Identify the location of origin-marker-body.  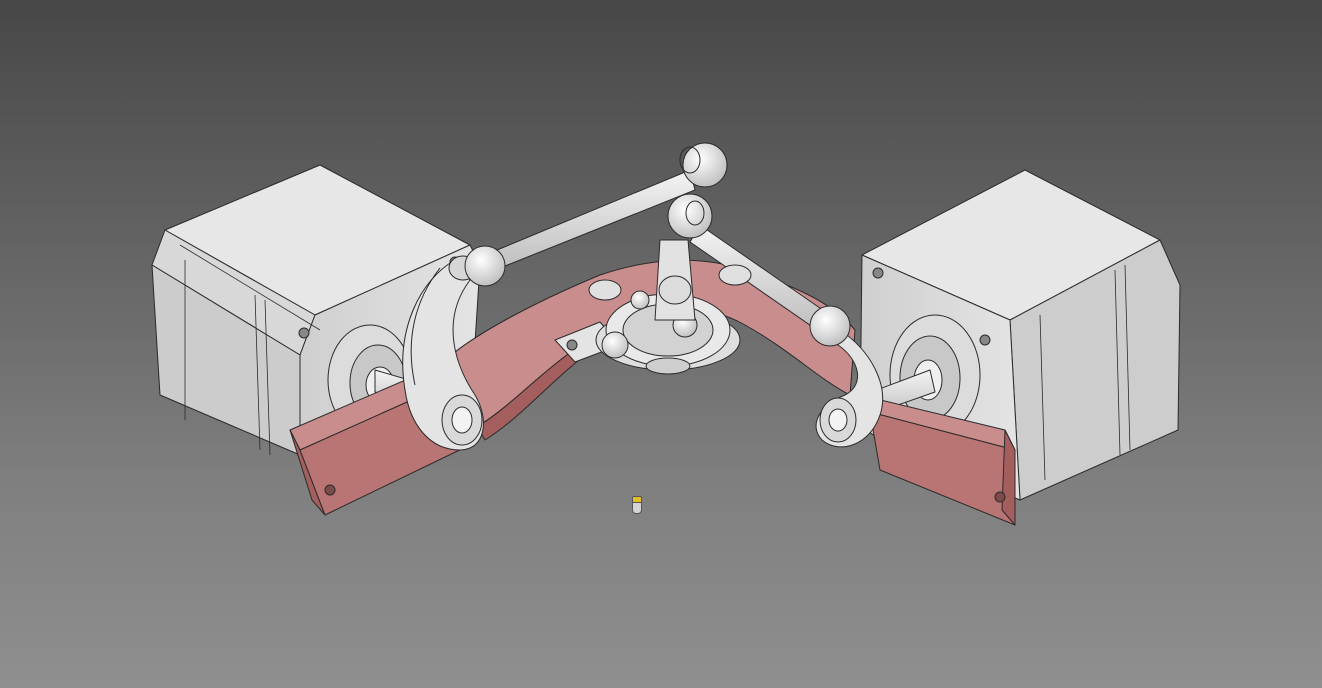
(637, 508).